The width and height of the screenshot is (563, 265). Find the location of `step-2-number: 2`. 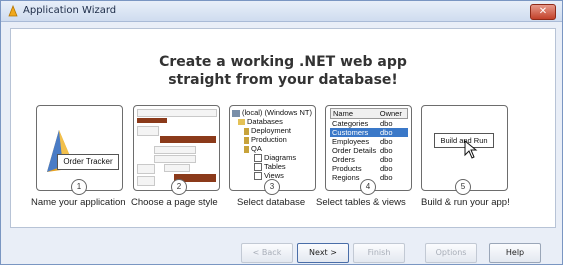

step-2-number: 2 is located at coordinates (179, 187).